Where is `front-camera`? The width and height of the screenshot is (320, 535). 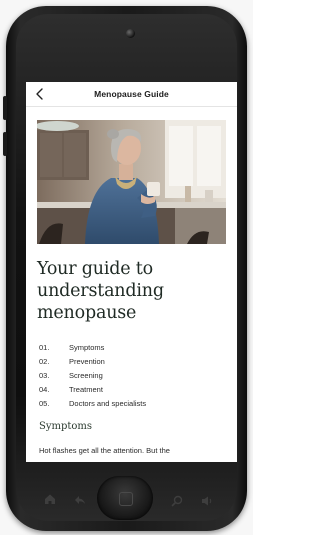
front-camera is located at coordinates (130, 33).